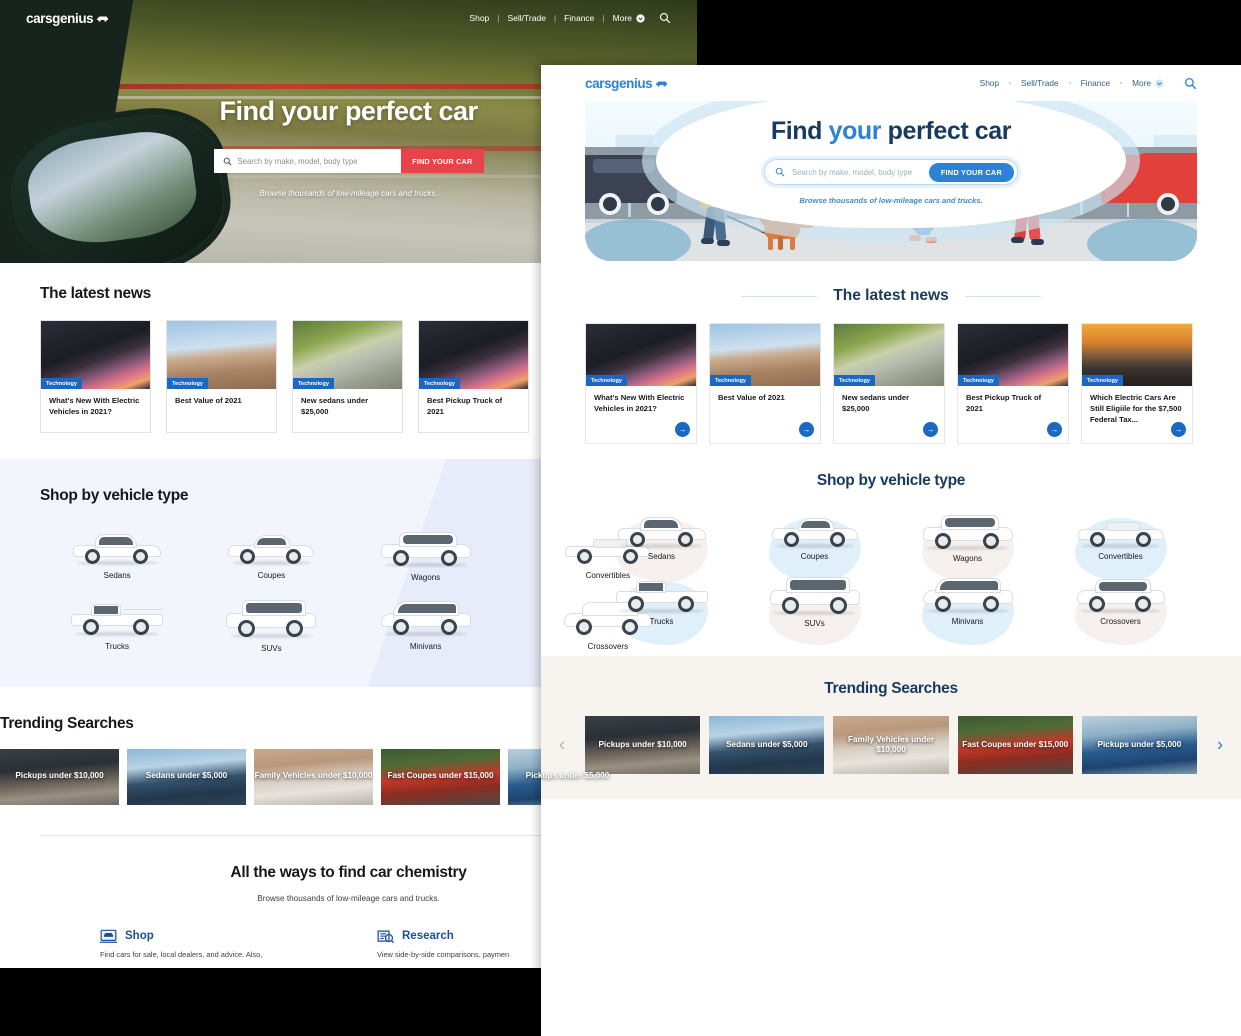  Describe the element at coordinates (968, 595) in the screenshot. I see `minivan-icon` at that location.